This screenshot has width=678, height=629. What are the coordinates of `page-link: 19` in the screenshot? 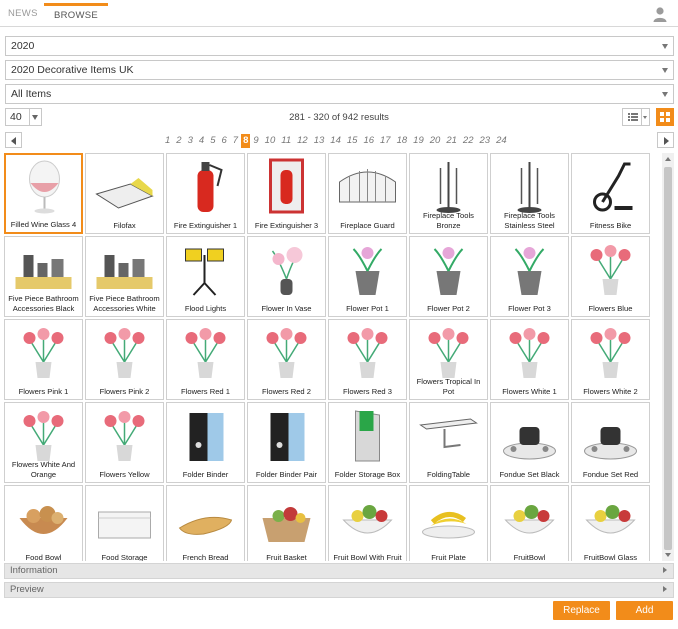 It's located at (418, 141).